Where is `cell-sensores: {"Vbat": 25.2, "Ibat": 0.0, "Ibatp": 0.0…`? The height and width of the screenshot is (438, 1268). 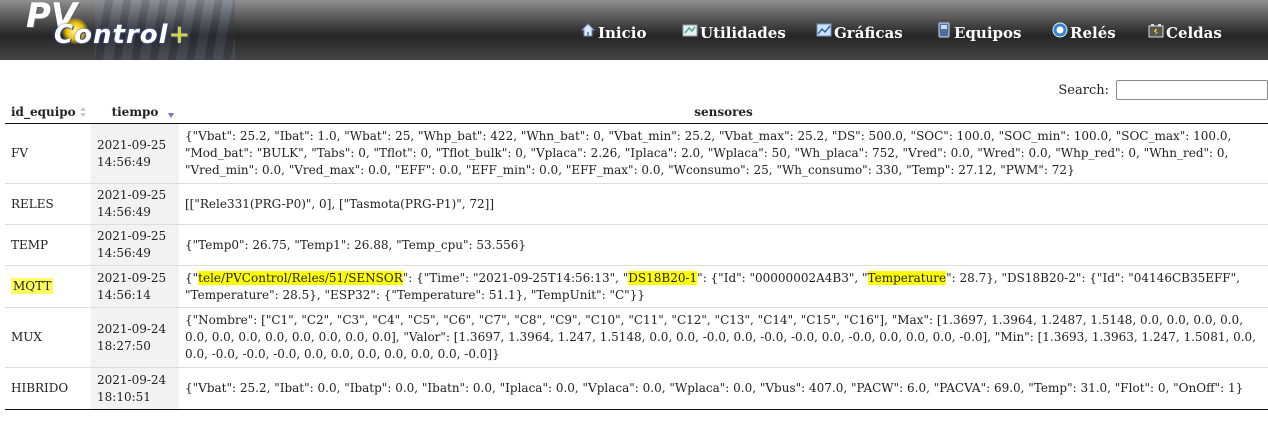 cell-sensores: {"Vbat": 25.2, "Ibat": 0.0, "Ibatp": 0.0… is located at coordinates (723, 388).